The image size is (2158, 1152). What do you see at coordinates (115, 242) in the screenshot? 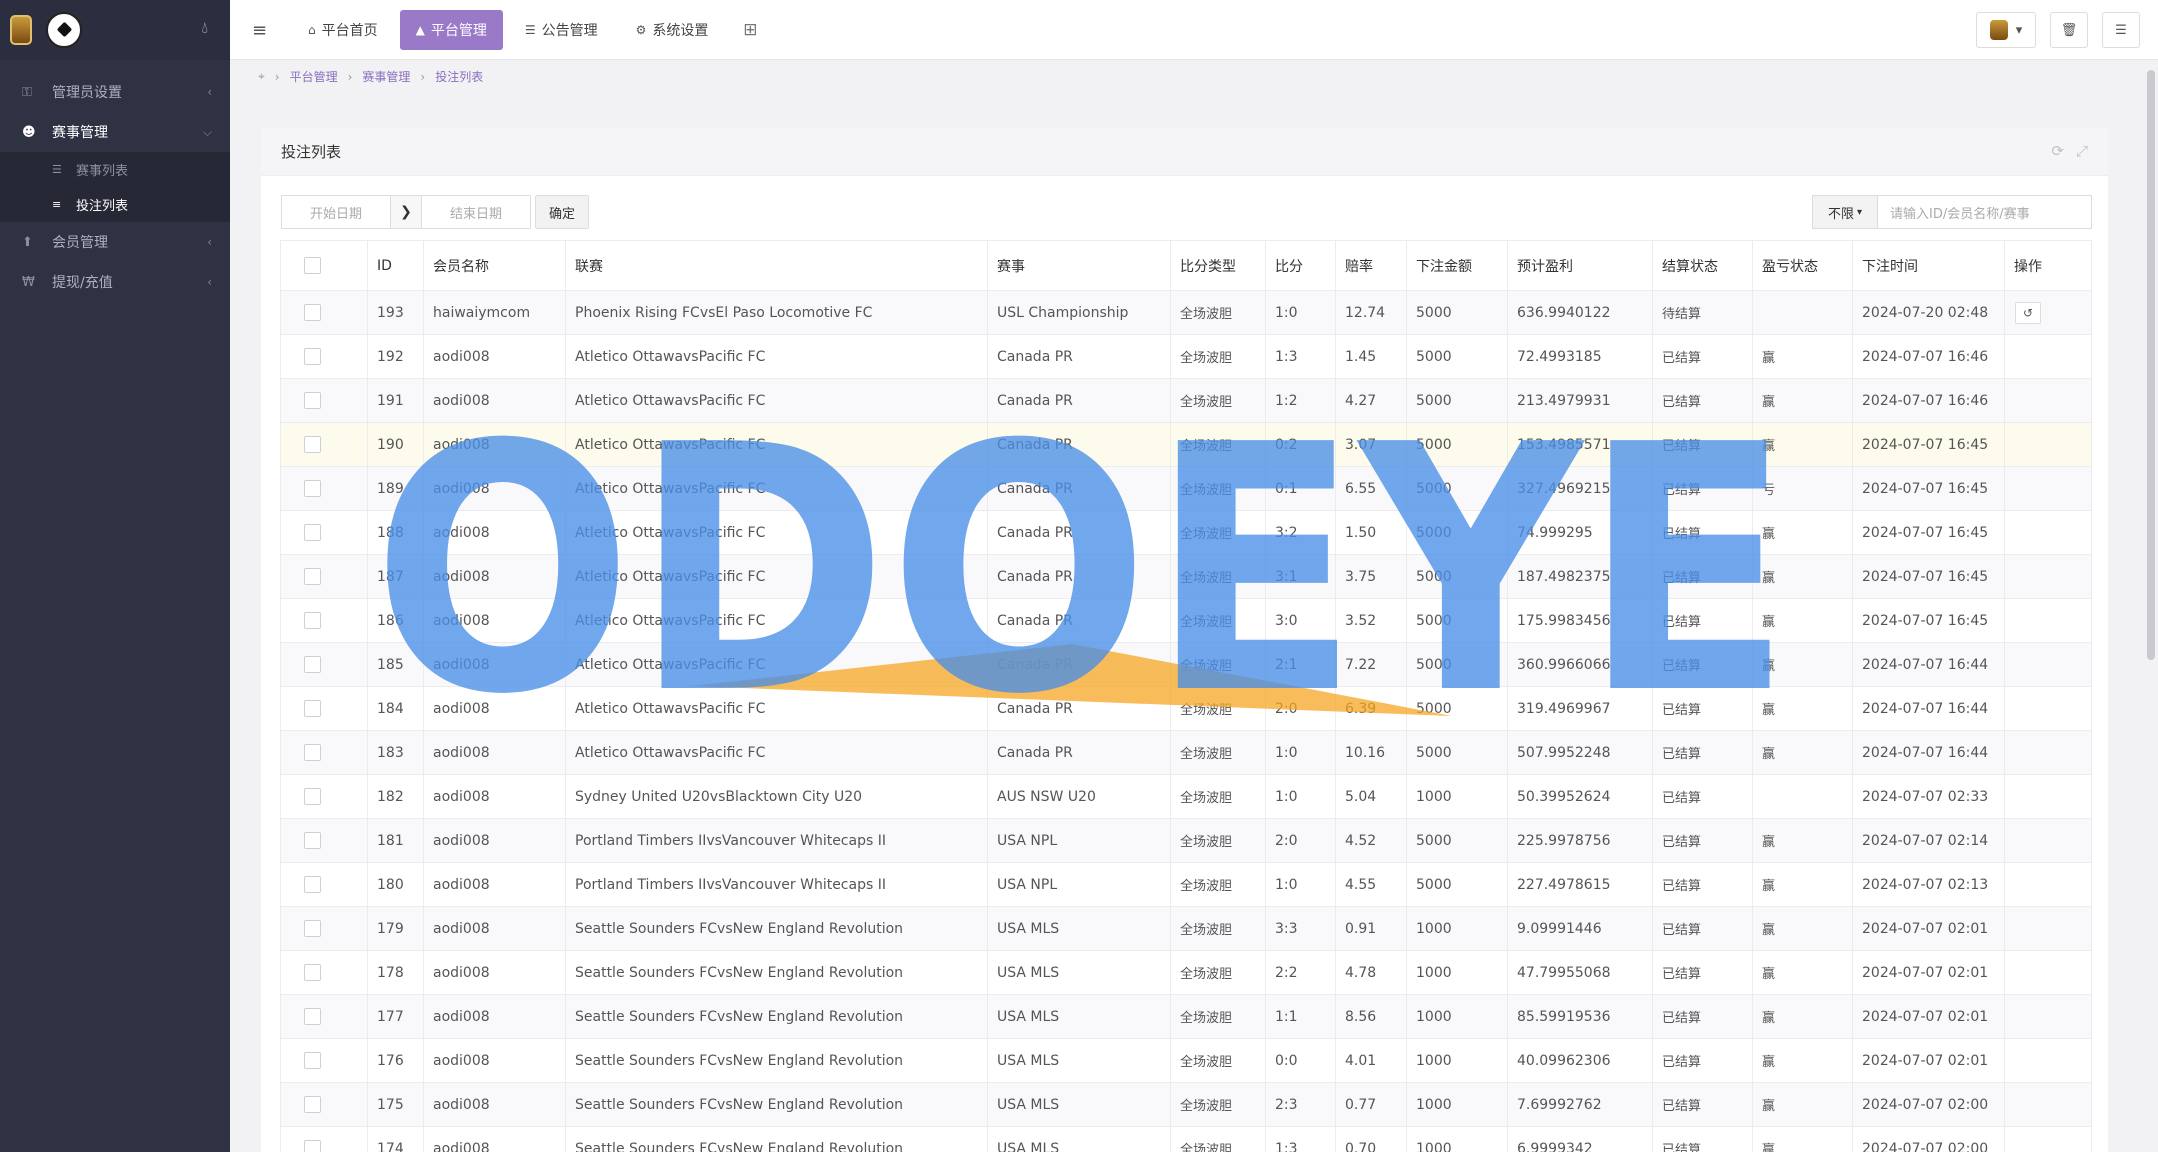
I see `sidebar-item-member-management: ⬆︎ 会员管理 ‹` at bounding box center [115, 242].